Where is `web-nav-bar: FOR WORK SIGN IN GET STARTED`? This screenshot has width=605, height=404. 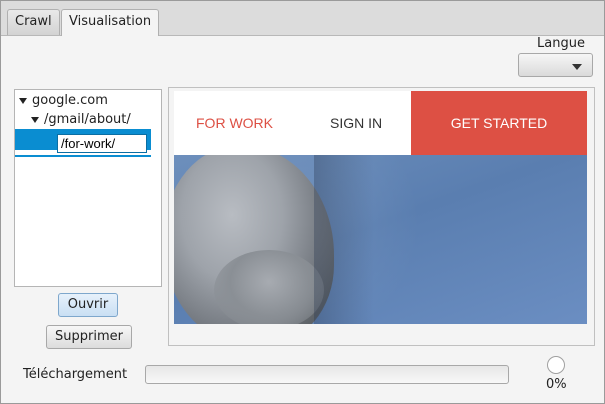 web-nav-bar: FOR WORK SIGN IN GET STARTED is located at coordinates (380, 123).